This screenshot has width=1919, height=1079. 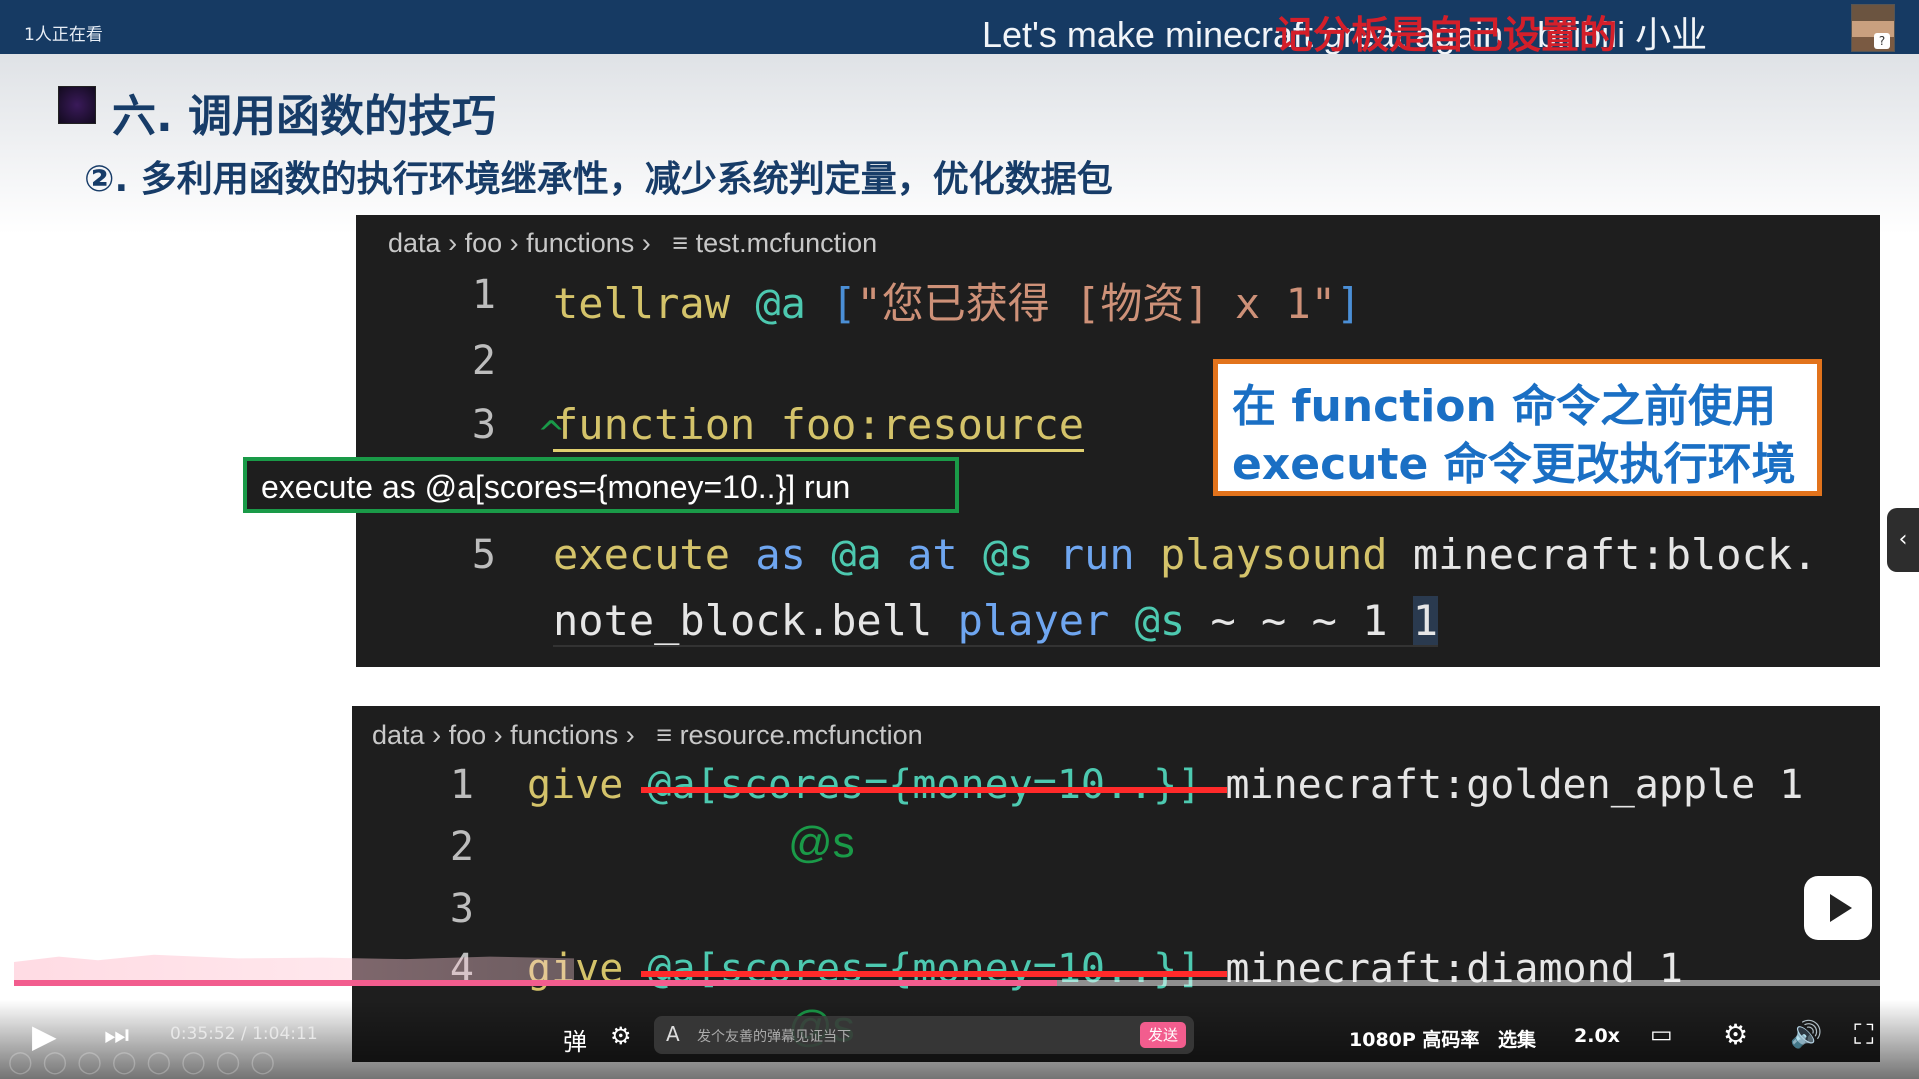 I want to click on annotation-text: execute as @a[scores={money=10..}] run, so click(x=556, y=487).